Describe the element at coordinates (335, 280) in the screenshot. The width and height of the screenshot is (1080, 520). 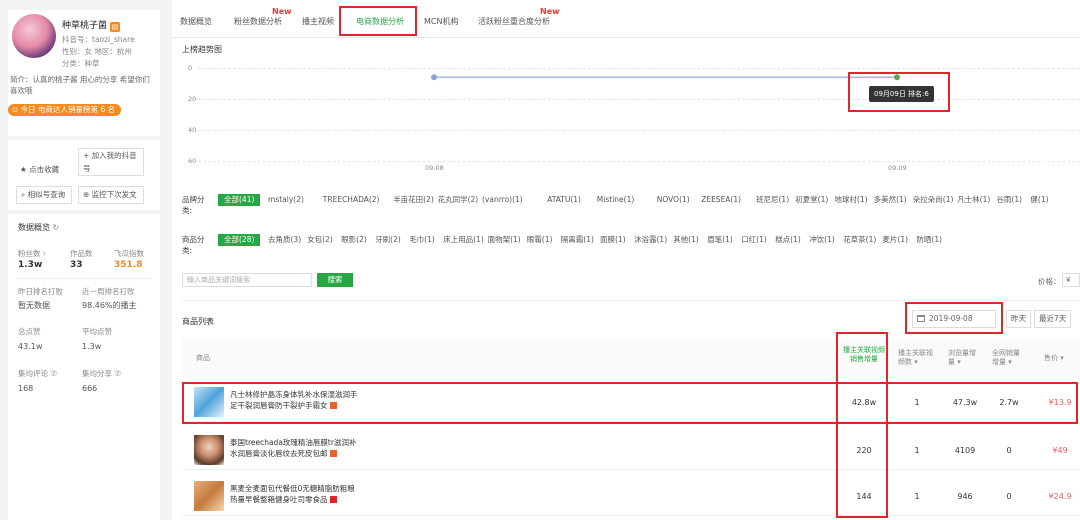
I see `search-button: 搜索` at that location.